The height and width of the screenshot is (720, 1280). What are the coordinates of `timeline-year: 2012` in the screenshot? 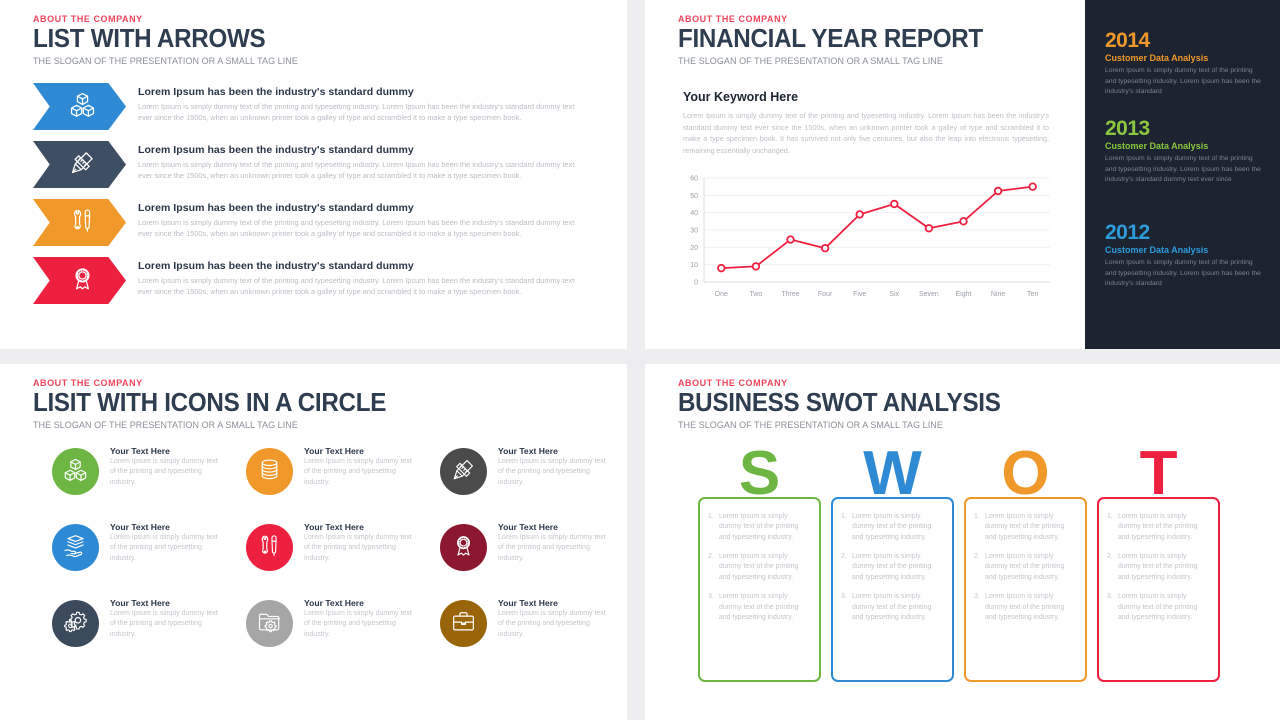 It's located at (1127, 232).